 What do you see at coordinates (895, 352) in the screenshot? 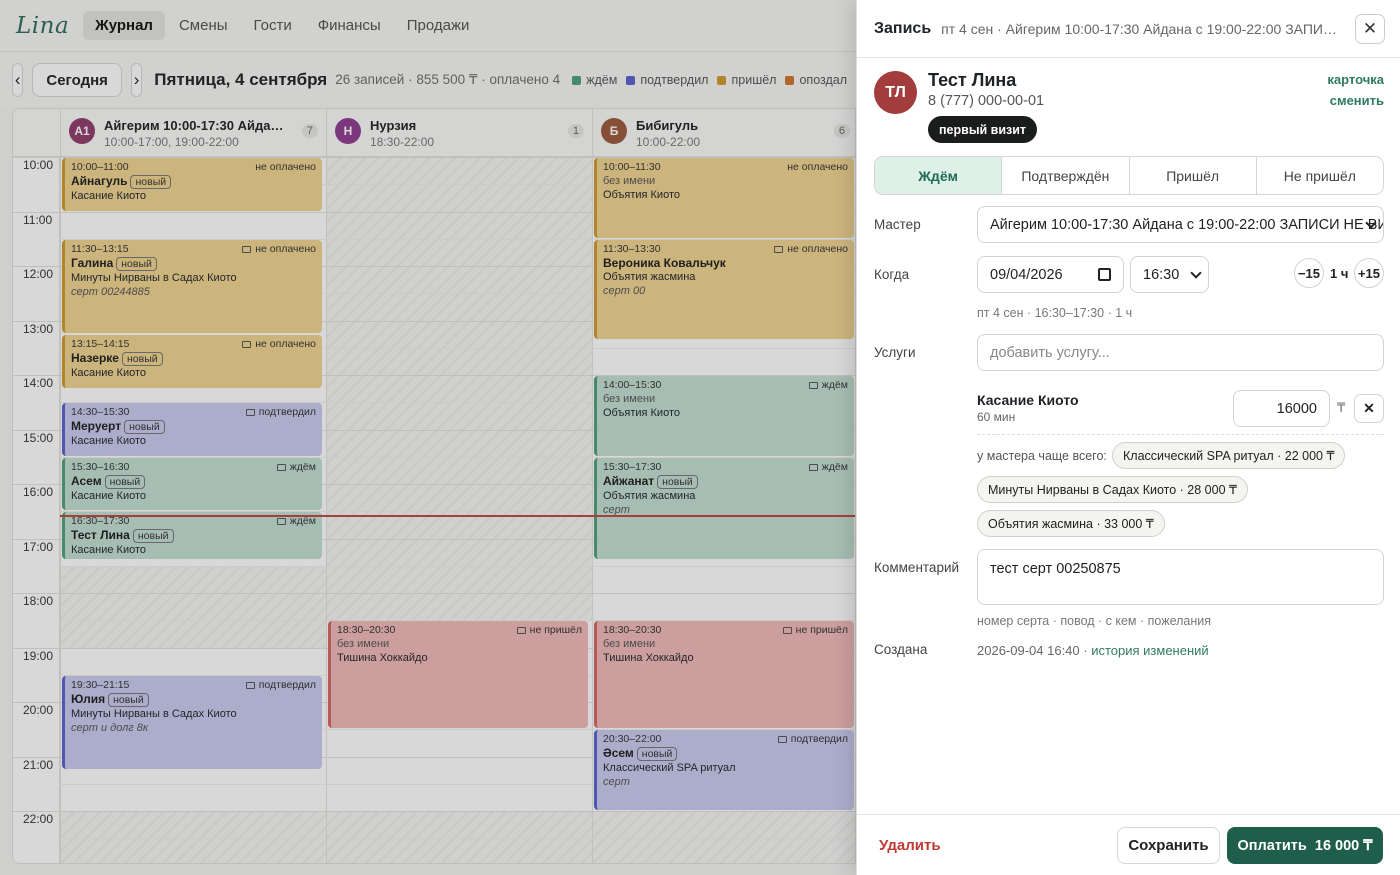
I see `services-label: Услуги` at bounding box center [895, 352].